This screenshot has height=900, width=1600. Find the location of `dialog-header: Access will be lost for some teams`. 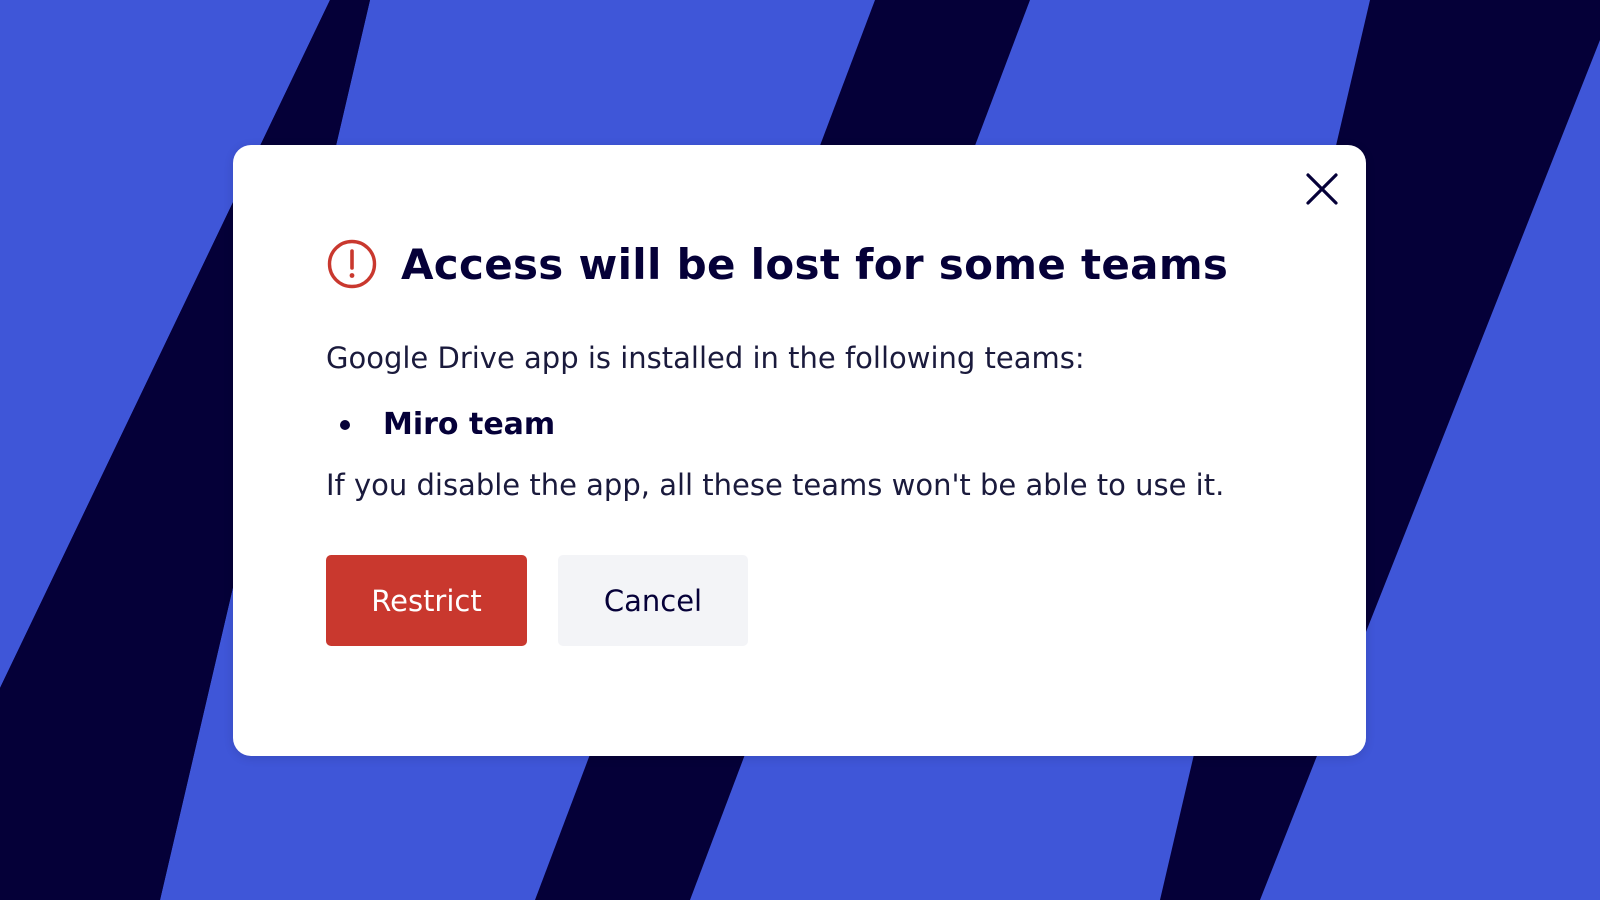

dialog-header: Access will be lost for some teams is located at coordinates (777, 264).